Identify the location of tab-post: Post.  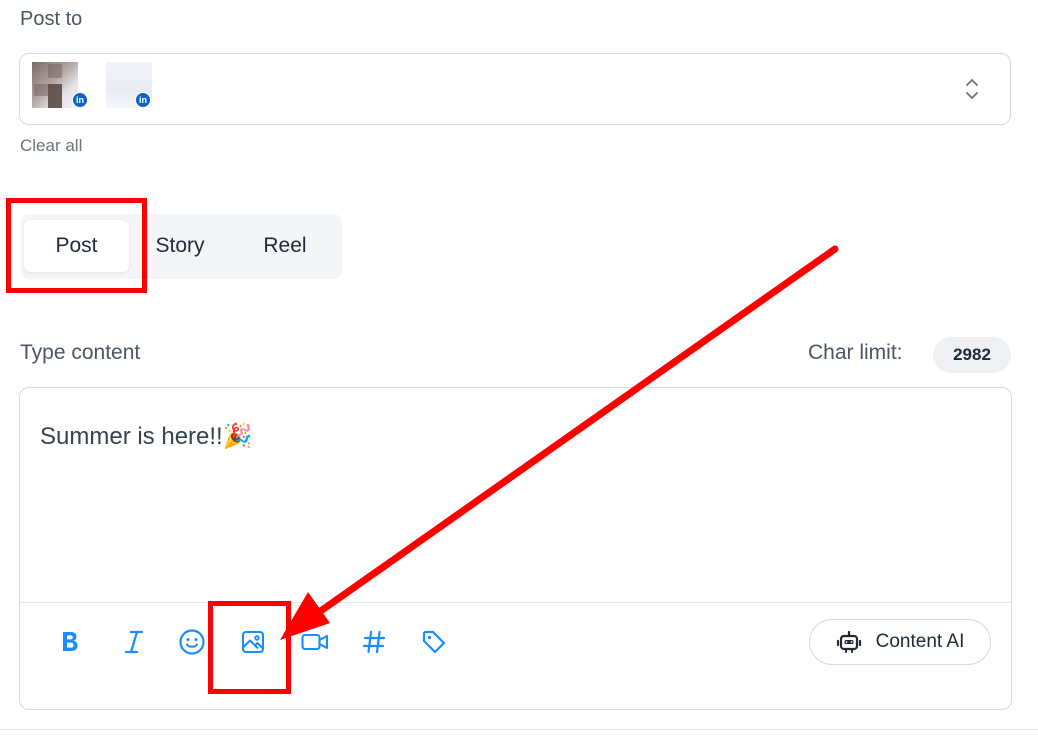
(76, 246).